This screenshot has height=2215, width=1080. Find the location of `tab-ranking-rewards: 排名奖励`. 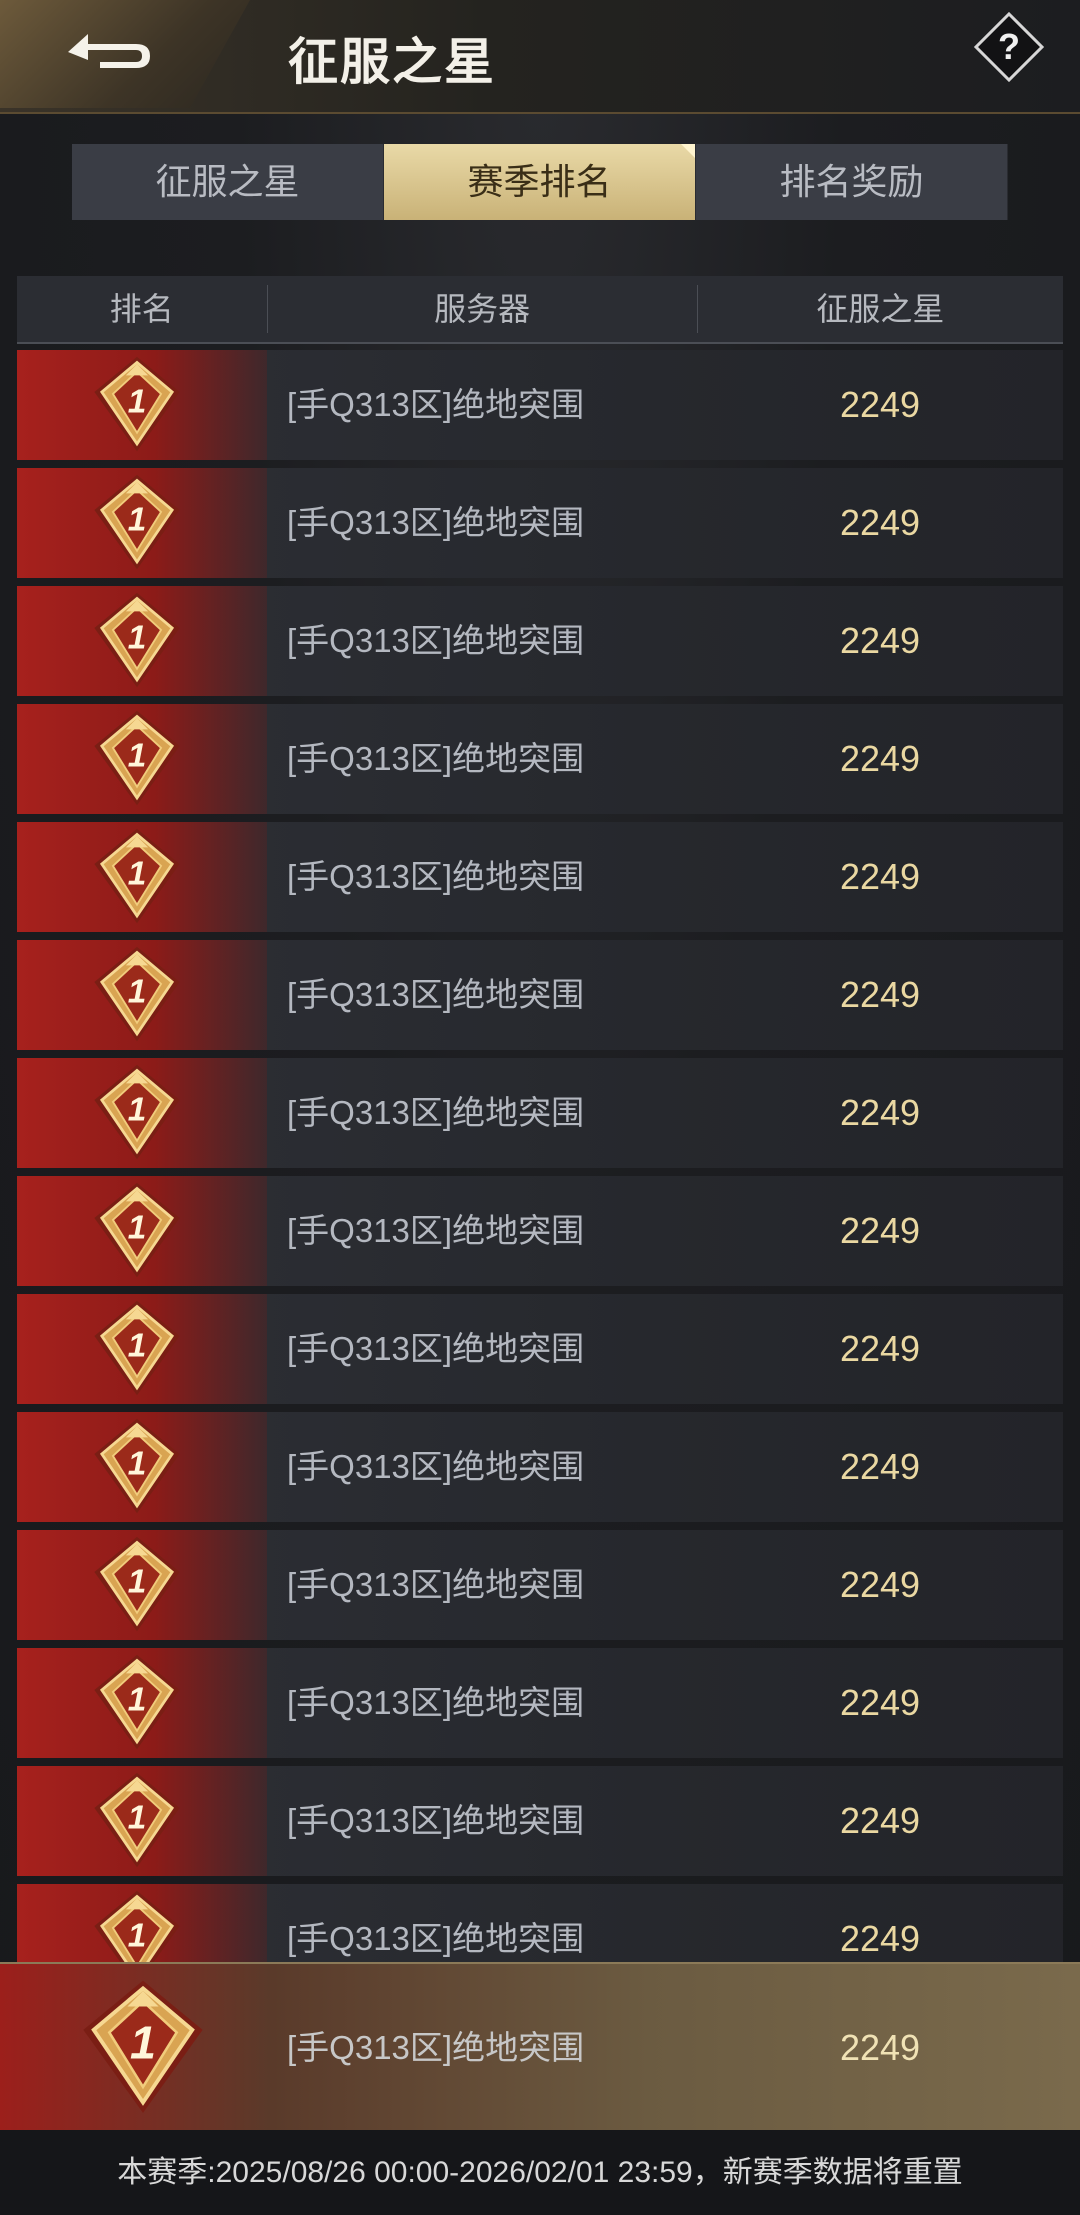

tab-ranking-rewards: 排名奖励 is located at coordinates (852, 182).